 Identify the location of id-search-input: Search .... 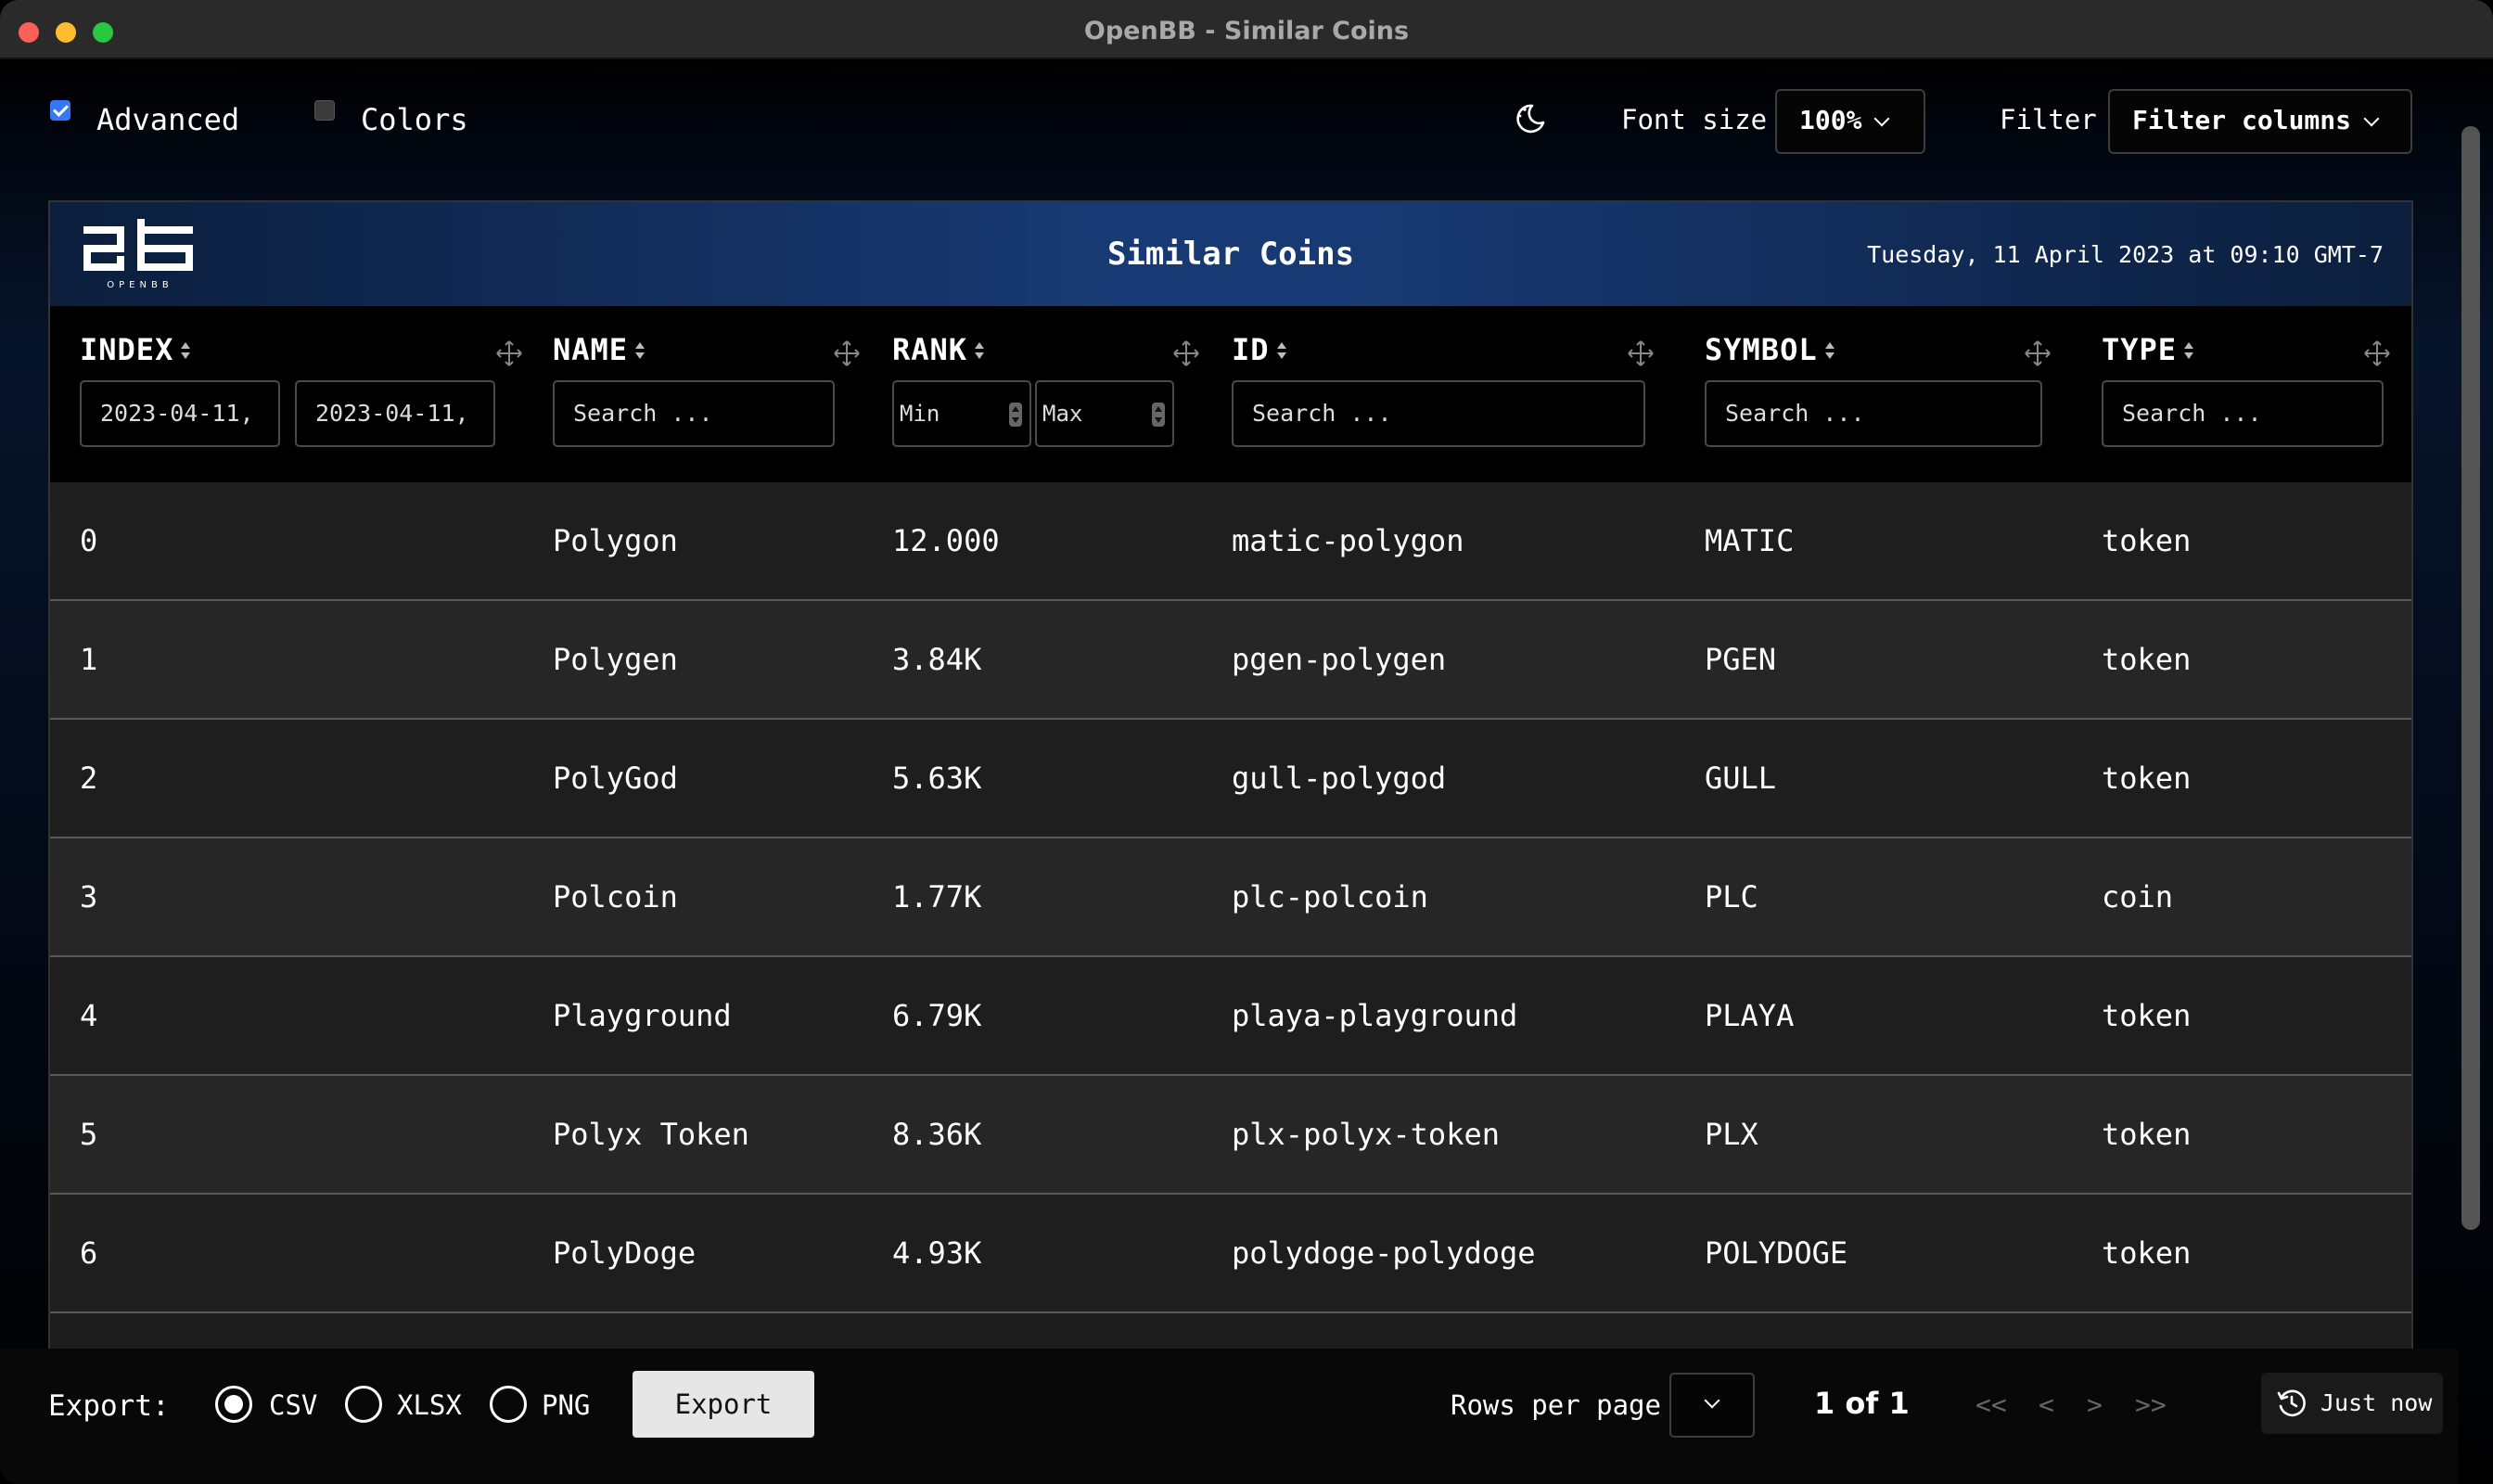
(1438, 413).